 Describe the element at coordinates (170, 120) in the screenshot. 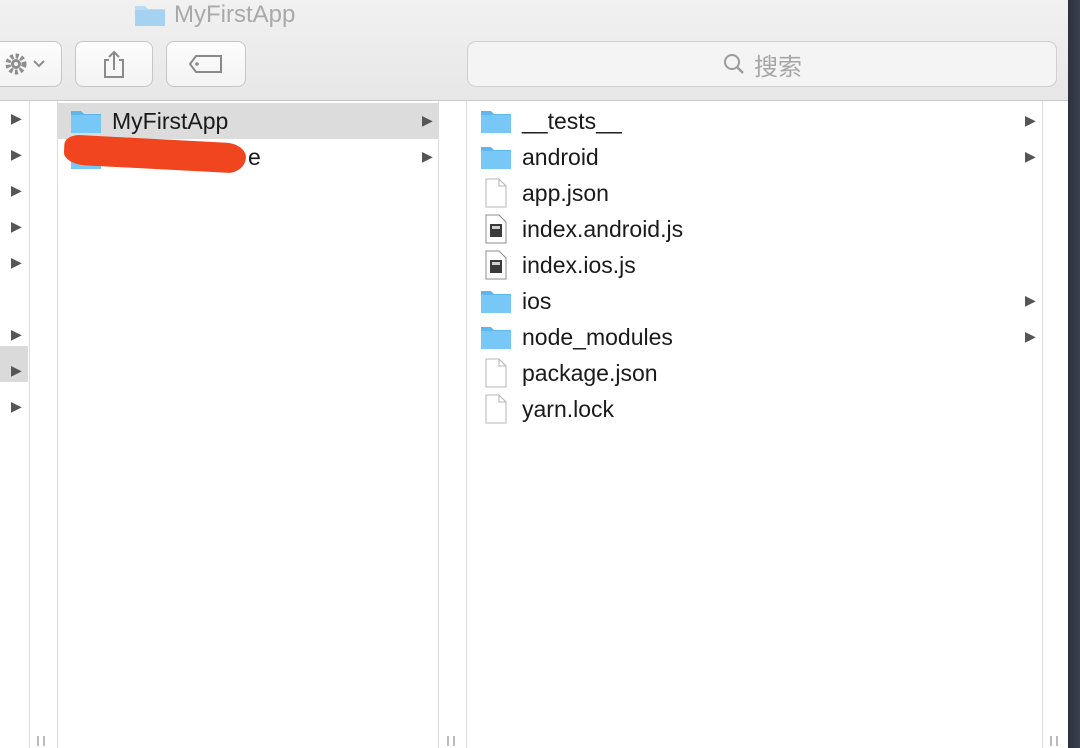

I see `list-item-label: MyFirstApp` at that location.